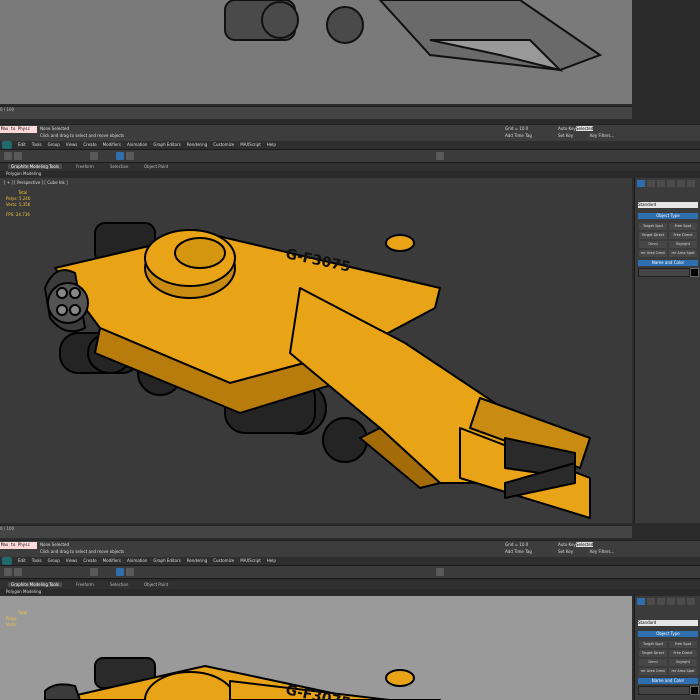  I want to click on viewport-top, so click(316, 52).